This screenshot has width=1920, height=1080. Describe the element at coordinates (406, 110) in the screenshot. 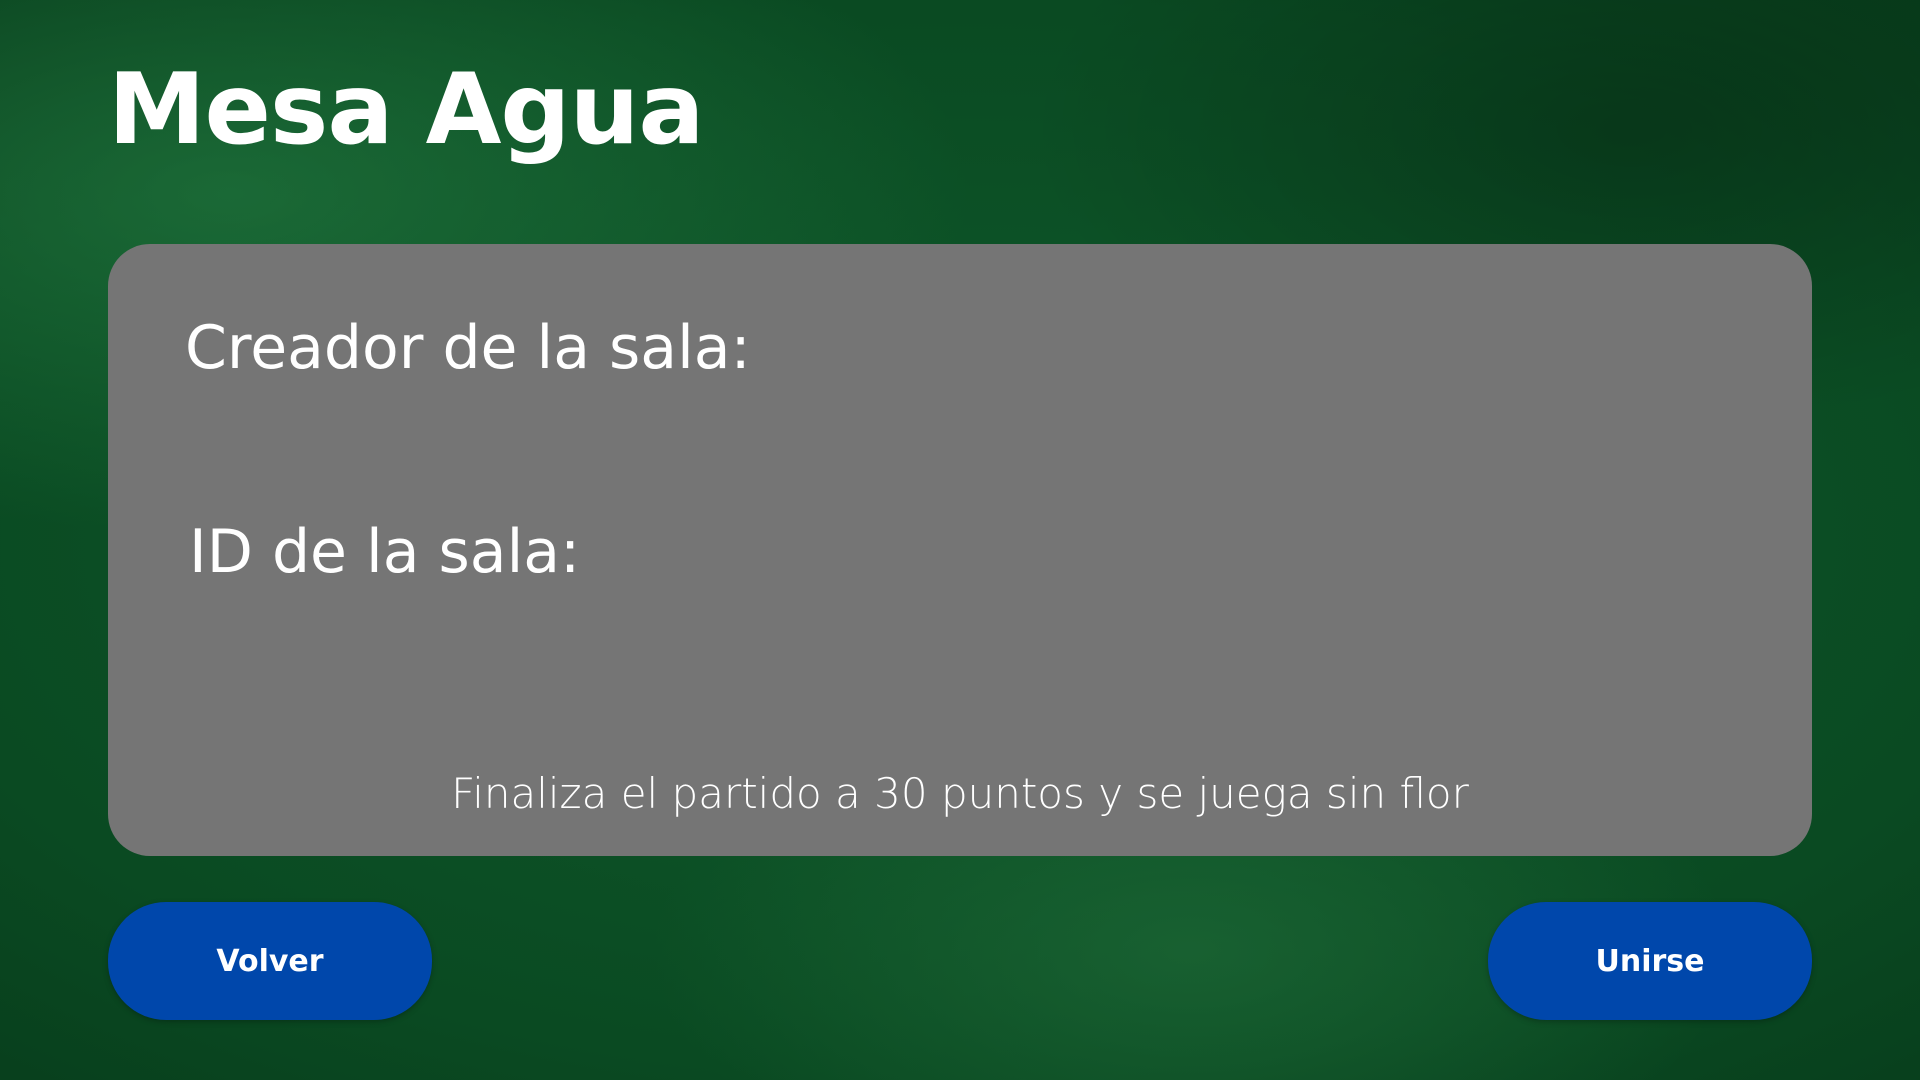

I see `page-title: Mesa Agua` at that location.